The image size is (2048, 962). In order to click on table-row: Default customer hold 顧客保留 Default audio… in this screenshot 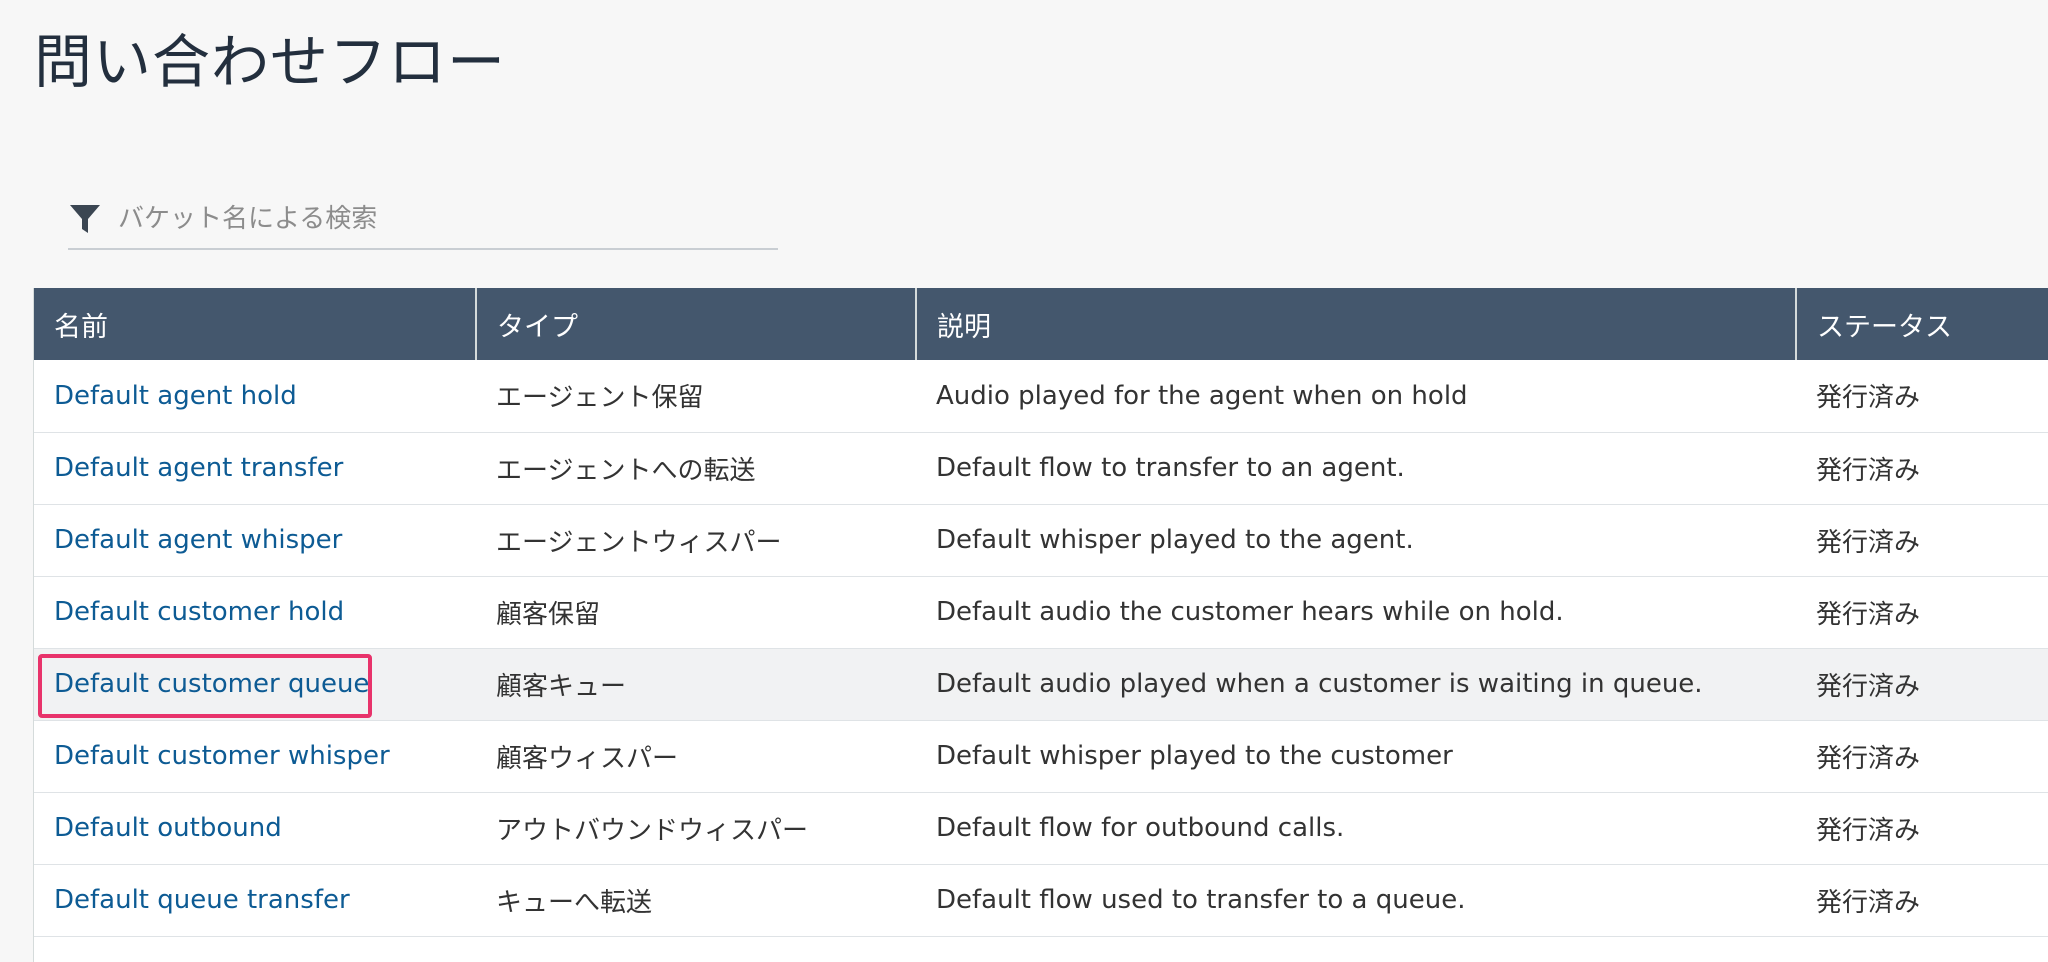, I will do `click(1041, 612)`.